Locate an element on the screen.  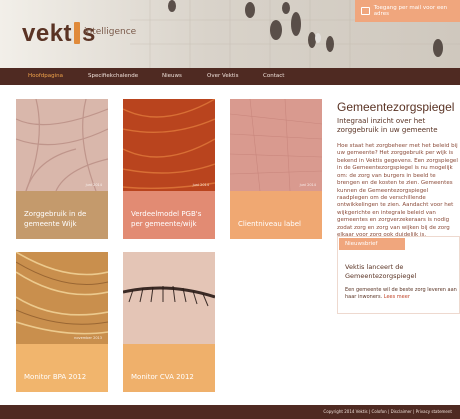
tile-monitor-bpa: november 2013 Monitor BPA 2012 is located at coordinates (62, 322).